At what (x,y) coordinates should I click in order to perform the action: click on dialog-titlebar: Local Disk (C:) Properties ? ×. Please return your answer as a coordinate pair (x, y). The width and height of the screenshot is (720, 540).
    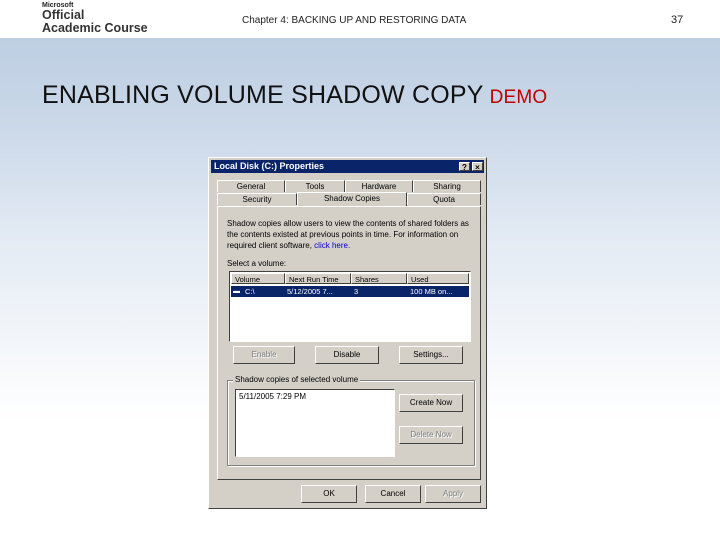
    Looking at the image, I should click on (347, 166).